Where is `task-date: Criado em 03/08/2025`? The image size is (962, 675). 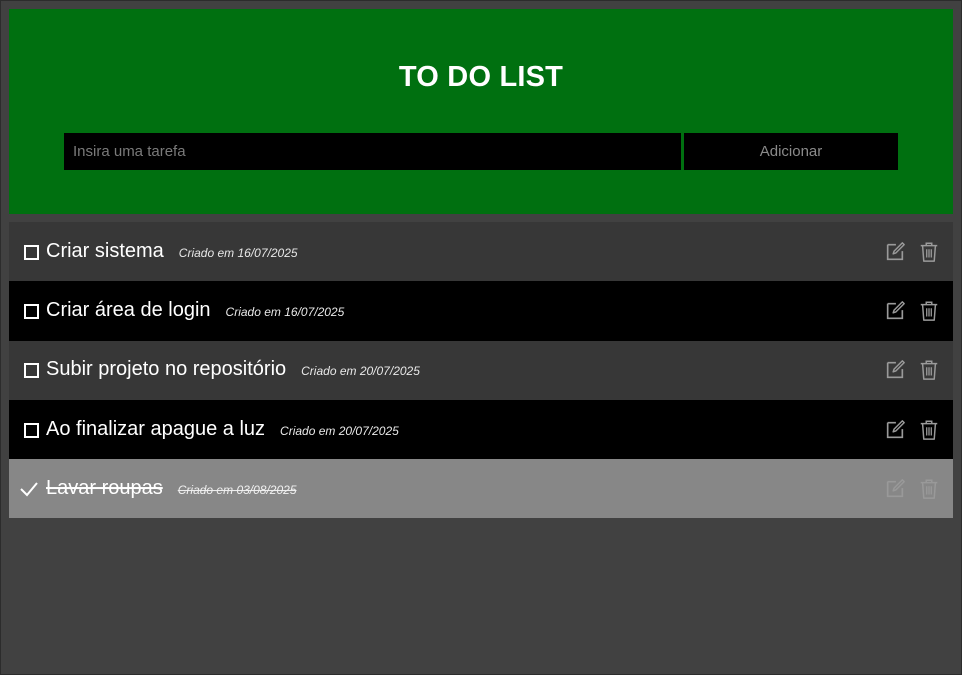
task-date: Criado em 03/08/2025 is located at coordinates (237, 489).